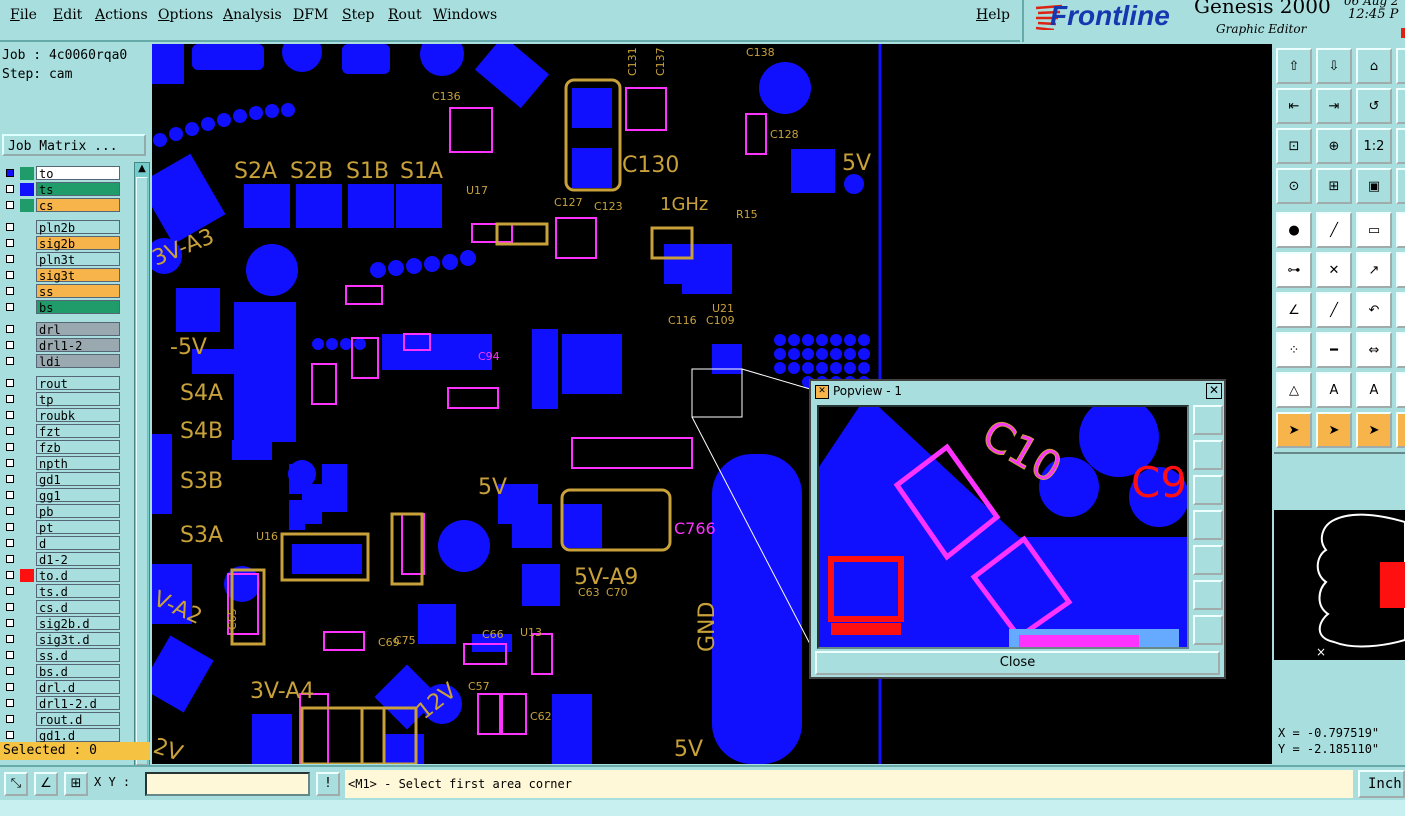 This screenshot has height=816, width=1405. Describe the element at coordinates (1294, 186) in the screenshot. I see `snap-icon: ⊙` at that location.